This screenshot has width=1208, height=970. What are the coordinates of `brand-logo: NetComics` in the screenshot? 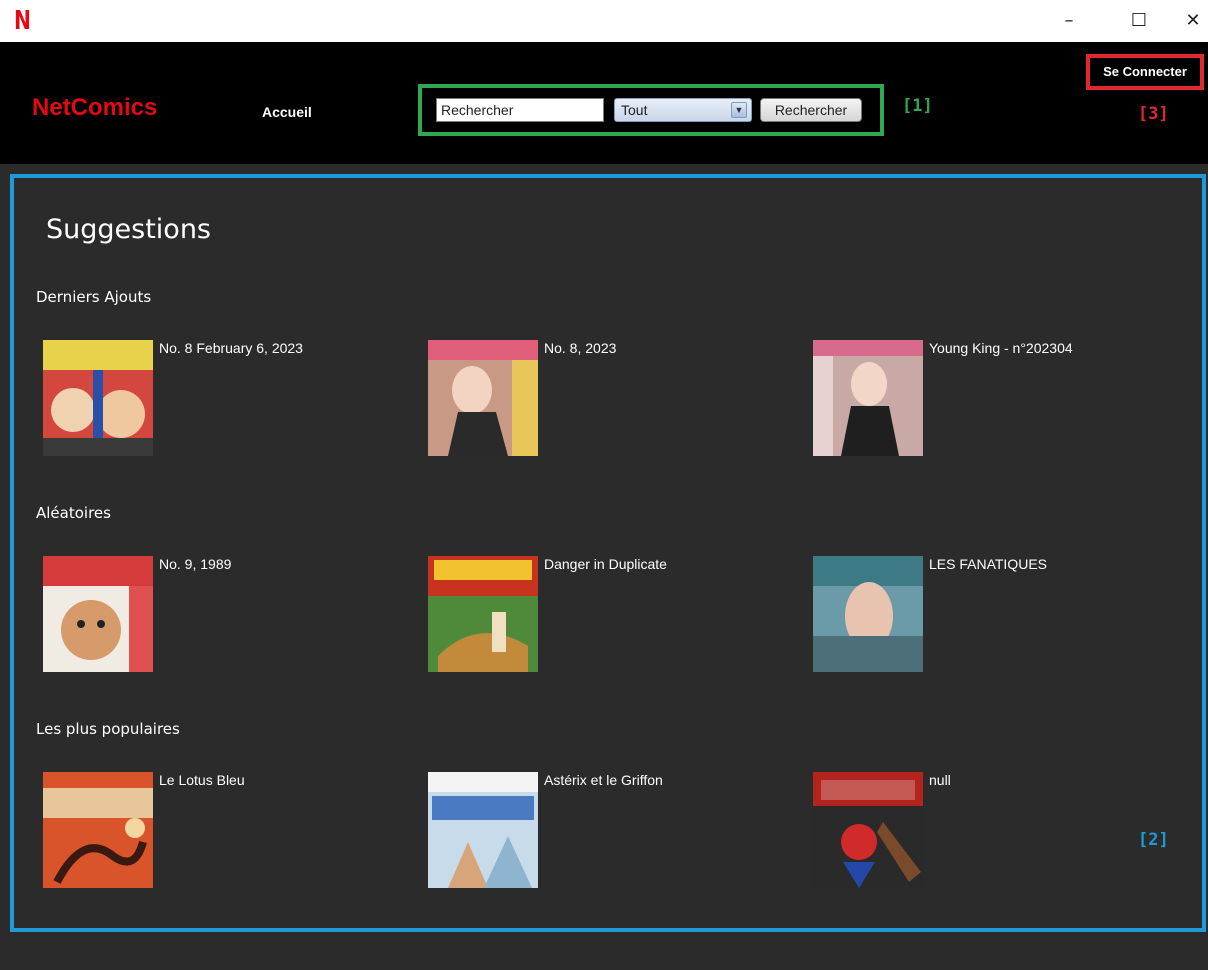 It's located at (94, 108).